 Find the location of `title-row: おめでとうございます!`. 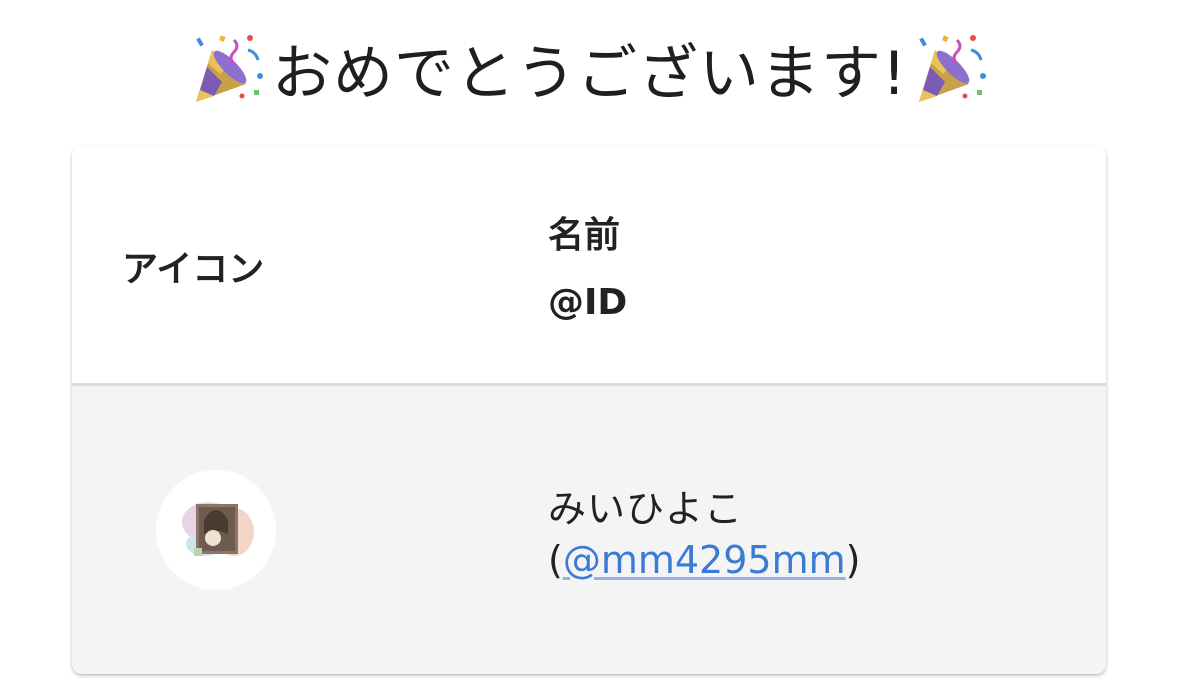

title-row: おめでとうございます! is located at coordinates (589, 68).